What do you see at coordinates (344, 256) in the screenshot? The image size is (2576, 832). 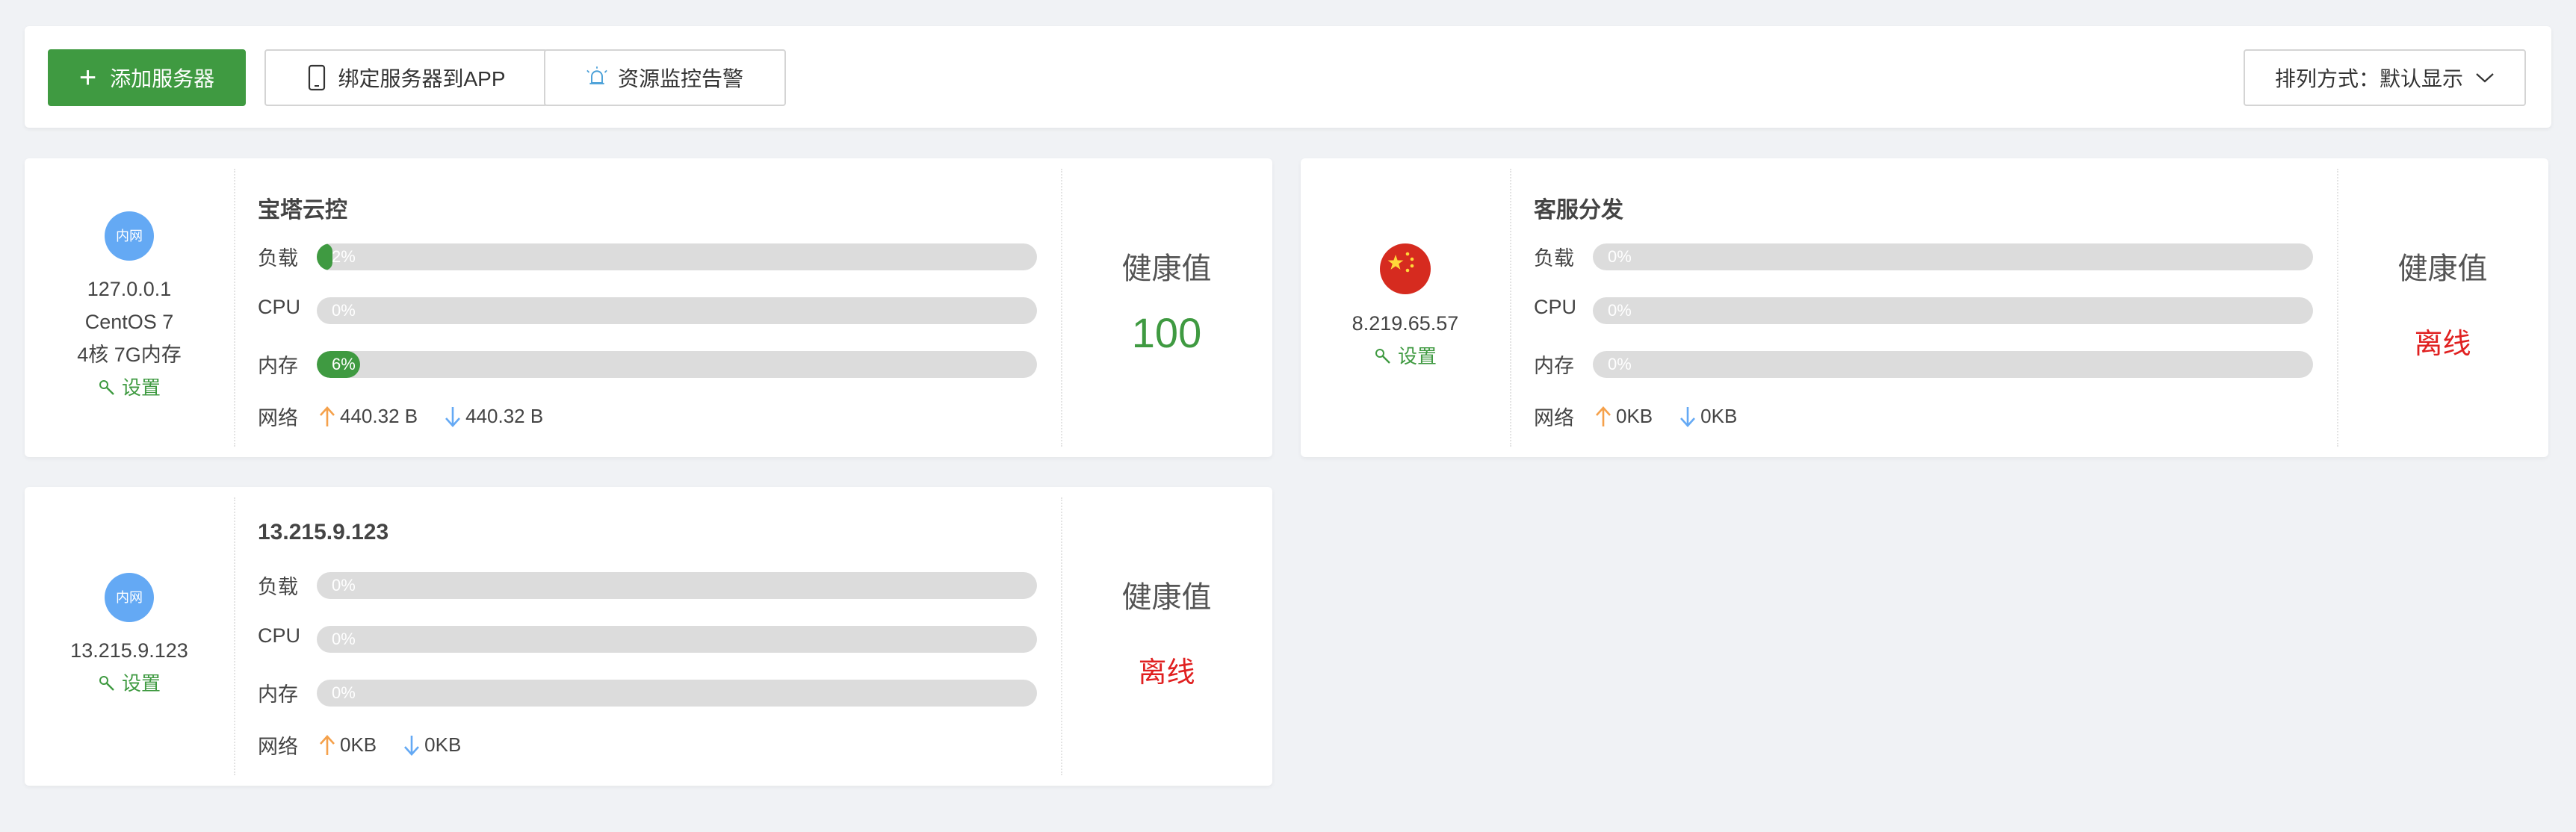 I see `load-percent: 2%` at bounding box center [344, 256].